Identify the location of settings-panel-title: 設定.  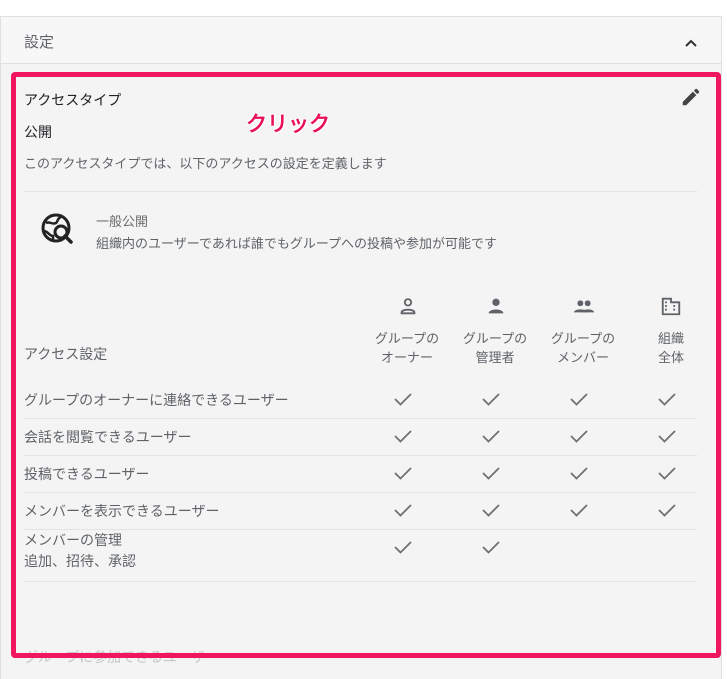
(39, 42).